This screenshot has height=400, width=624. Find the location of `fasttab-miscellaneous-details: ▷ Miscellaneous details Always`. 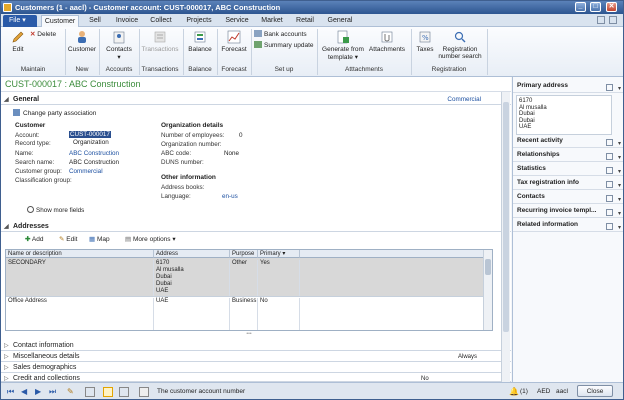

fasttab-miscellaneous-details: ▷ Miscellaneous details Always is located at coordinates (256, 357).